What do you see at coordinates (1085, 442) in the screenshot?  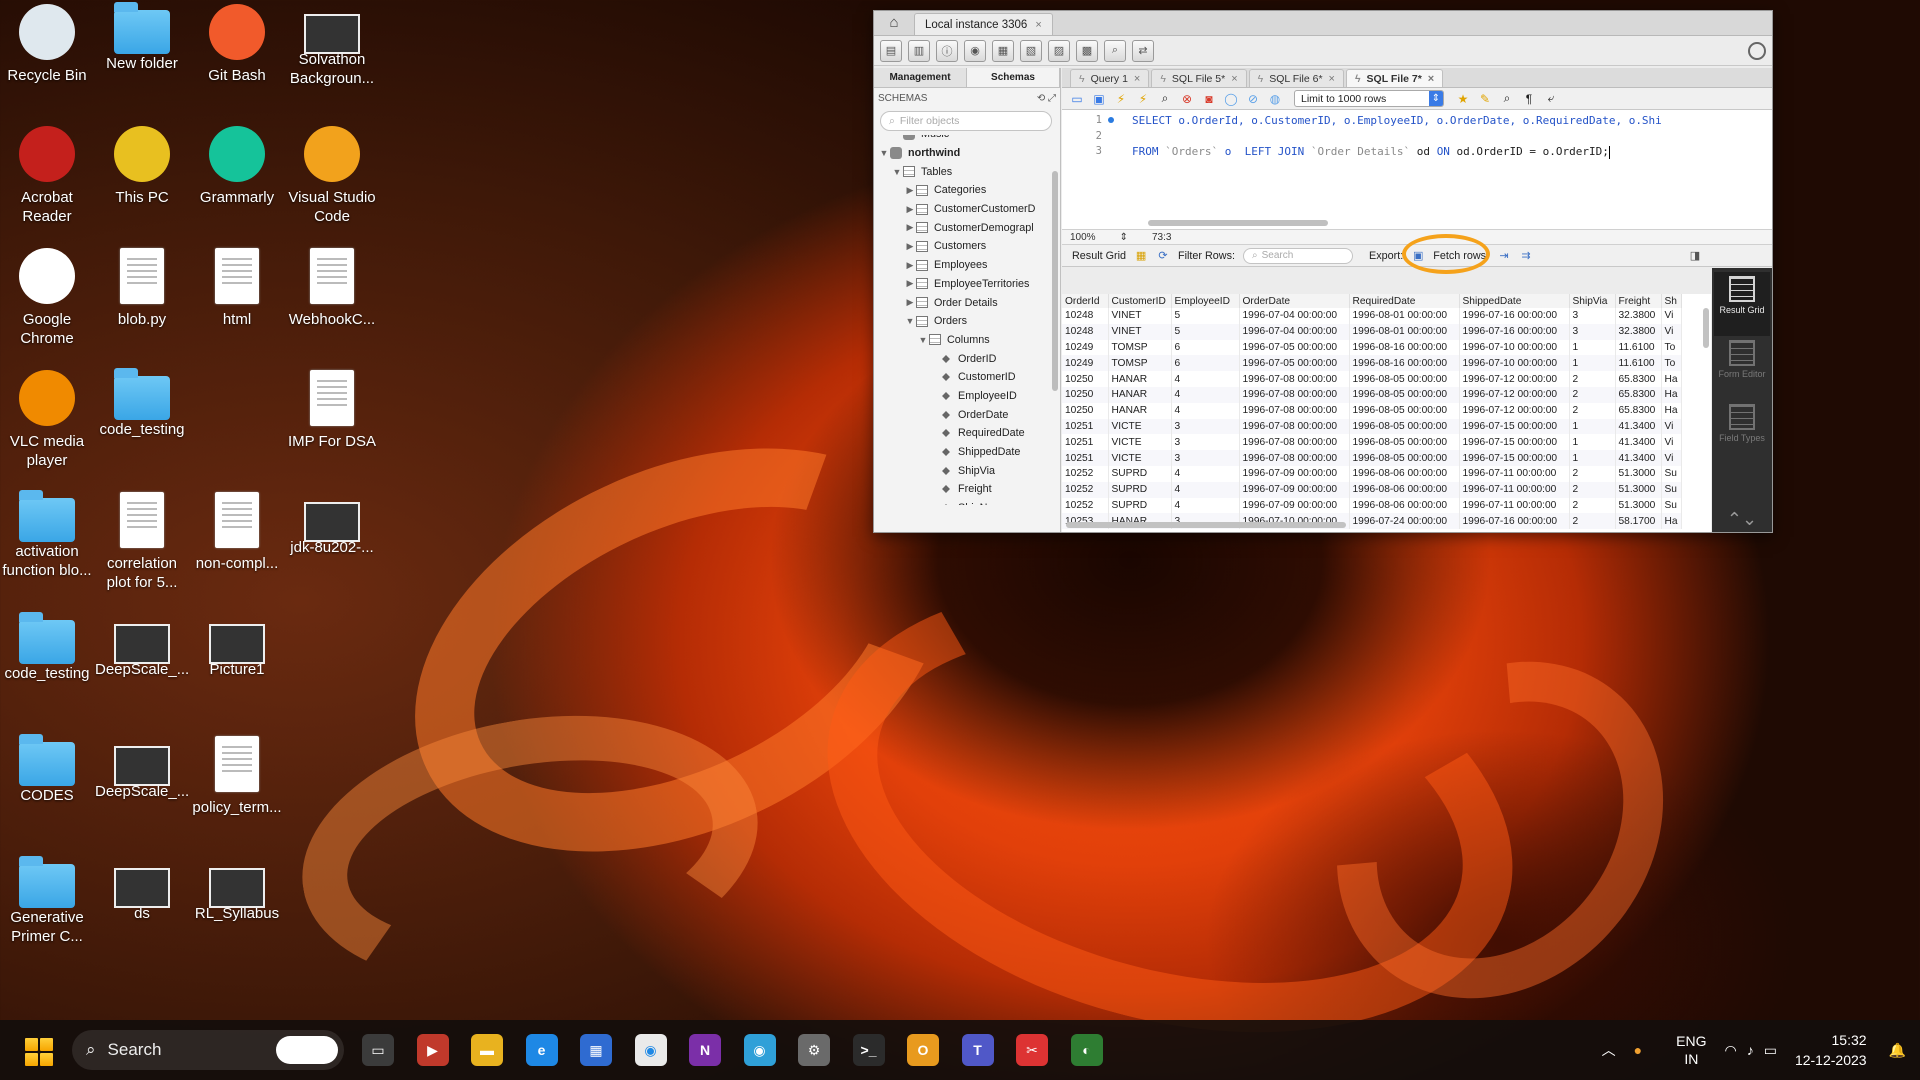 I see `table-cell: 10251` at bounding box center [1085, 442].